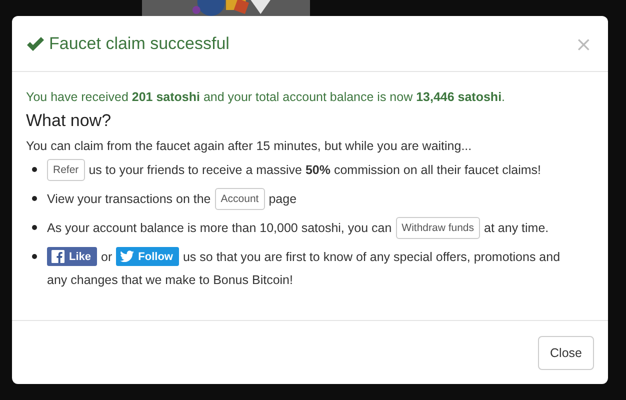 This screenshot has width=626, height=400. Describe the element at coordinates (58, 256) in the screenshot. I see `facebook-icon` at that location.